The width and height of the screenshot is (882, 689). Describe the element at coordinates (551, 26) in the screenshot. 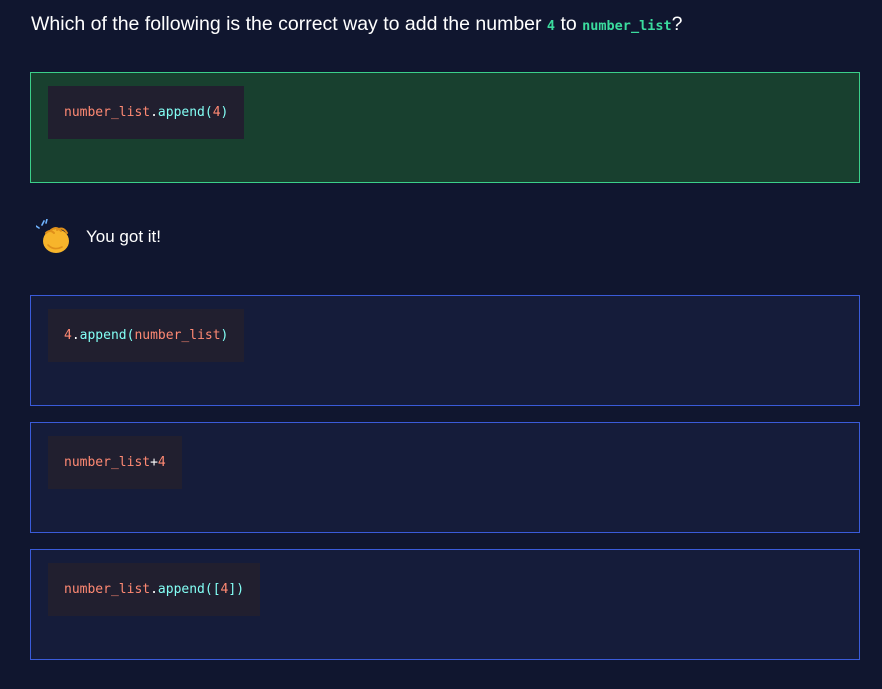

I see `inline-code-number: 4` at that location.